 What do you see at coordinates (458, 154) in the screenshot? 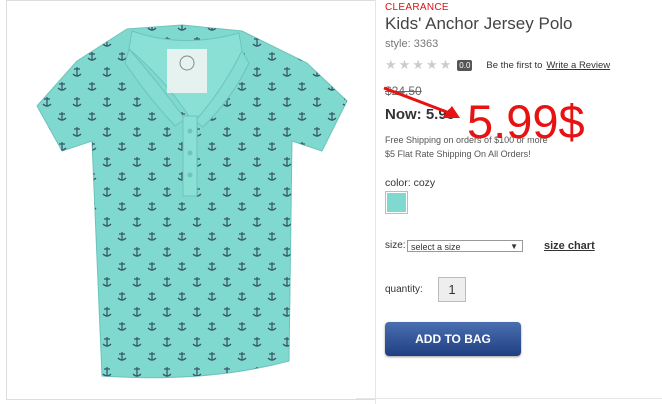
I see `shipping-note: $5 Flat Rate Shipping On All Orders!` at bounding box center [458, 154].